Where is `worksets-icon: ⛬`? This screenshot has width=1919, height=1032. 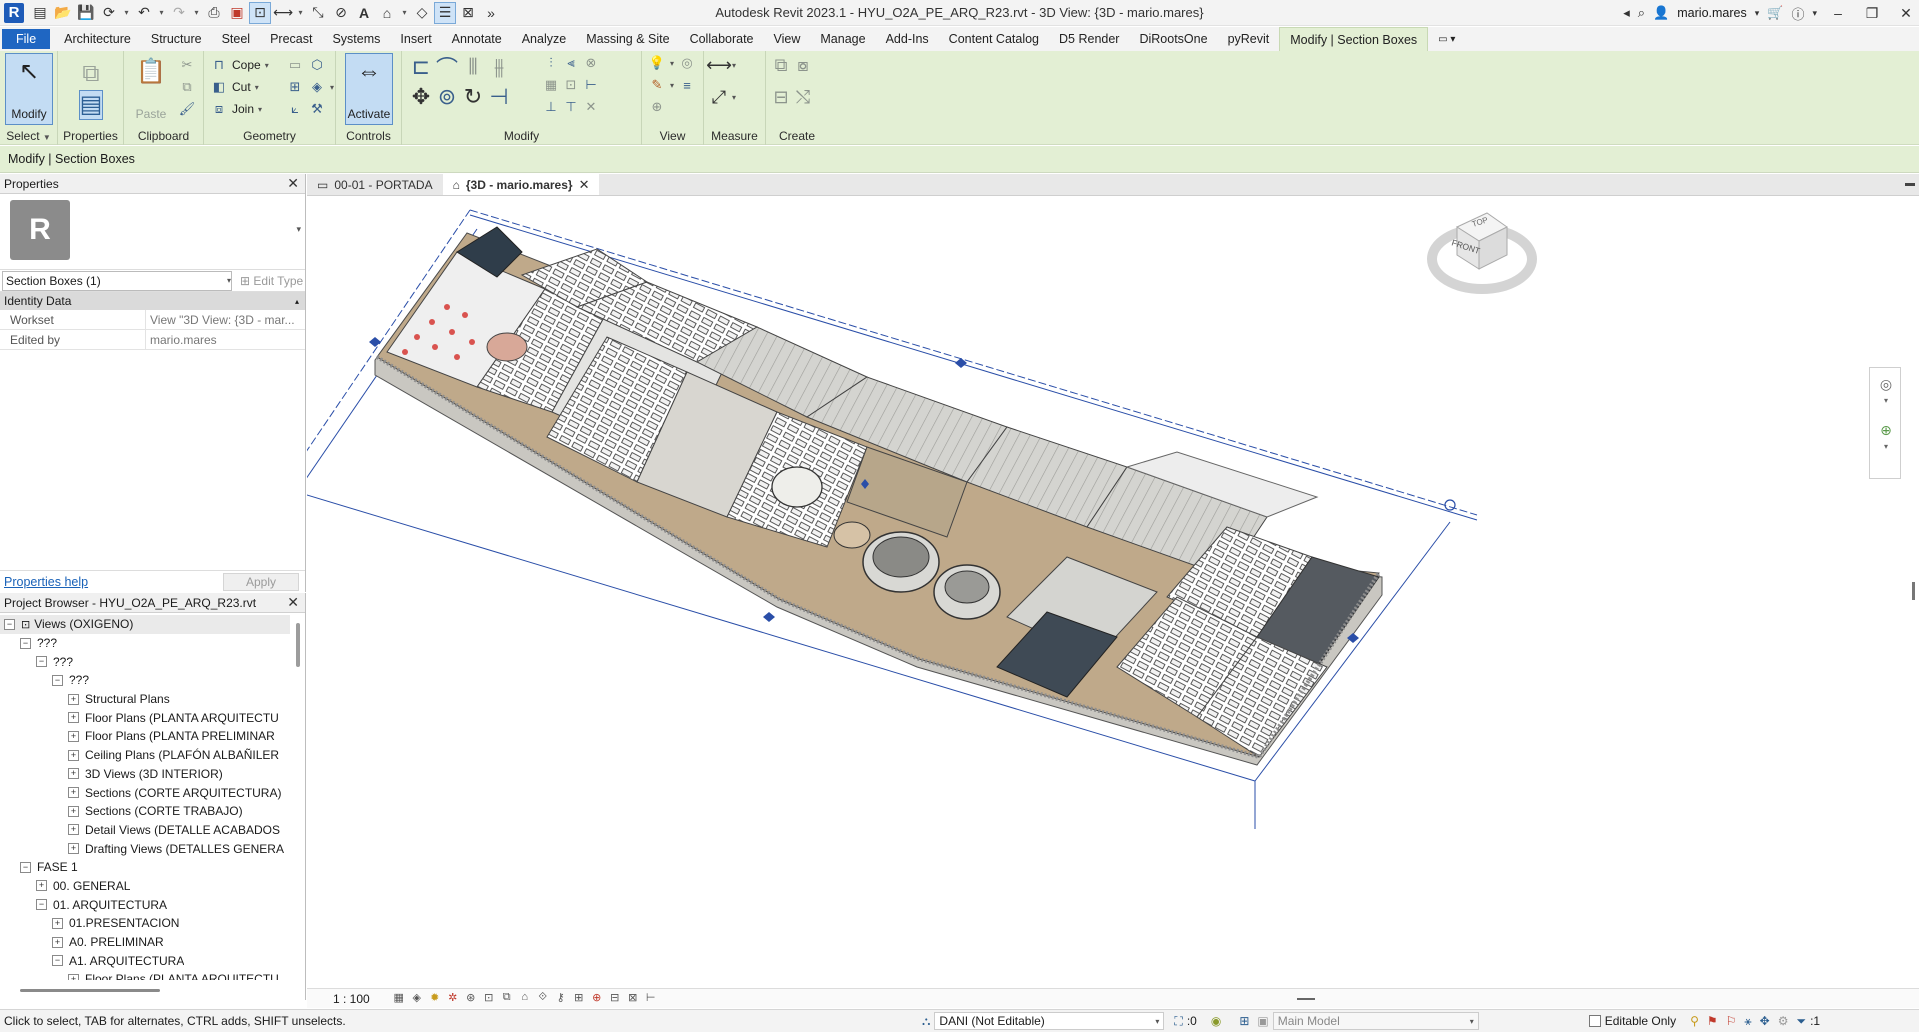
worksets-icon: ⛬ is located at coordinates (926, 1021).